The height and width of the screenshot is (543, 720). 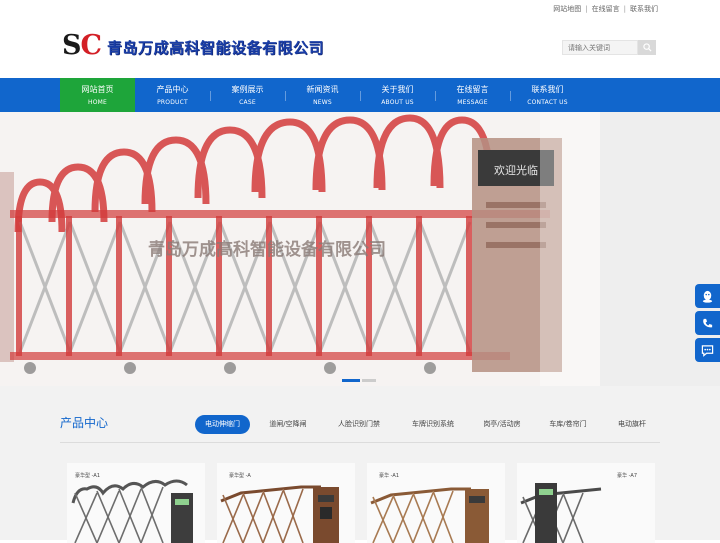 I want to click on tab-plate-recognition: 车牌识别系统, so click(x=433, y=424).